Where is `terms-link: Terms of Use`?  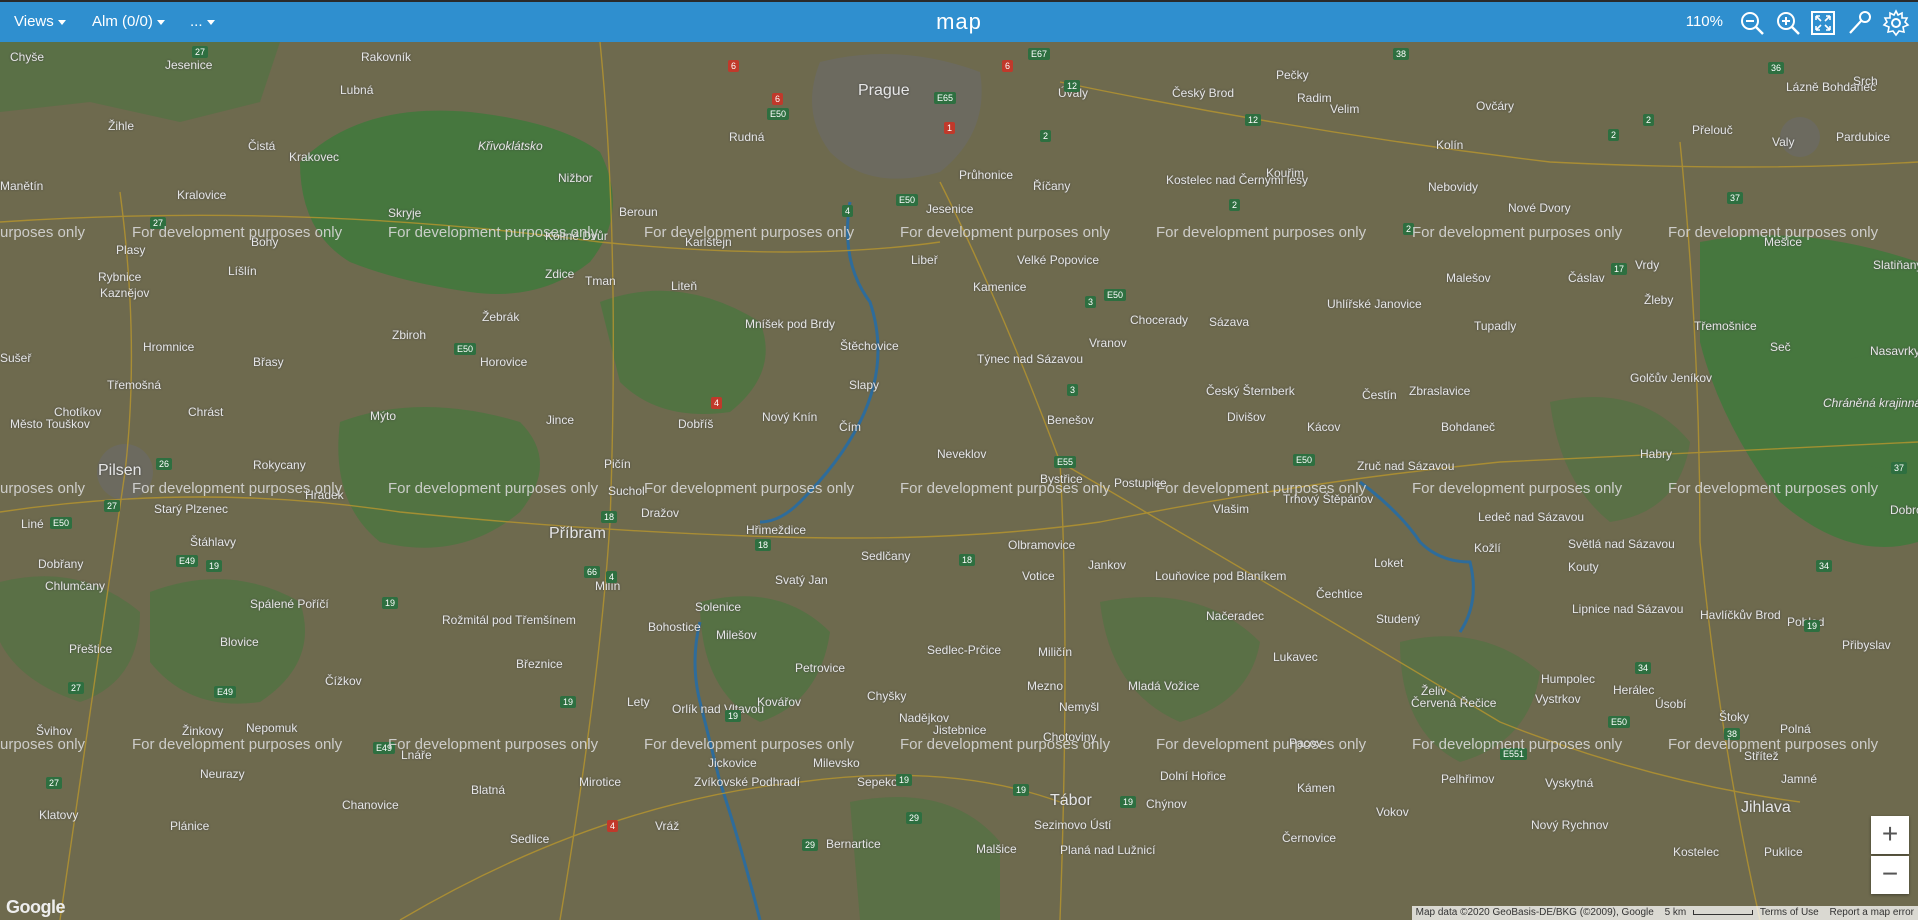
terms-link: Terms of Use is located at coordinates (1789, 912).